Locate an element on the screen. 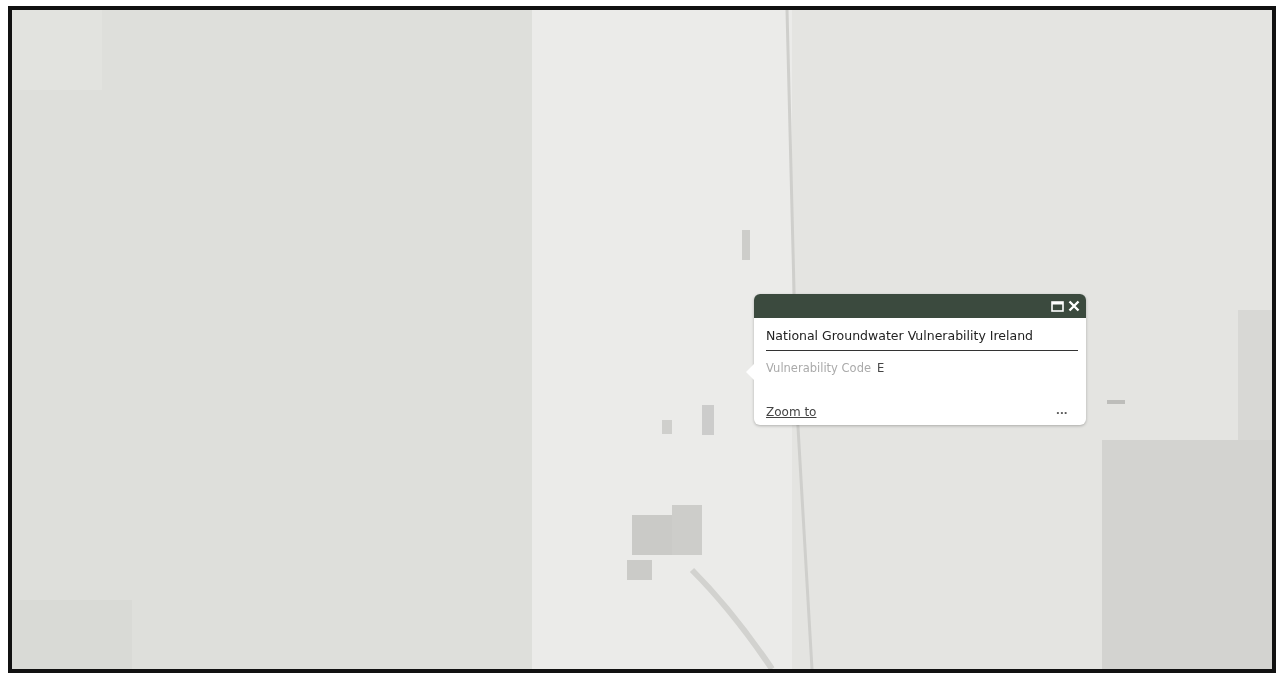  popup-title: National Groundwater Vulnerability Ireland is located at coordinates (900, 336).